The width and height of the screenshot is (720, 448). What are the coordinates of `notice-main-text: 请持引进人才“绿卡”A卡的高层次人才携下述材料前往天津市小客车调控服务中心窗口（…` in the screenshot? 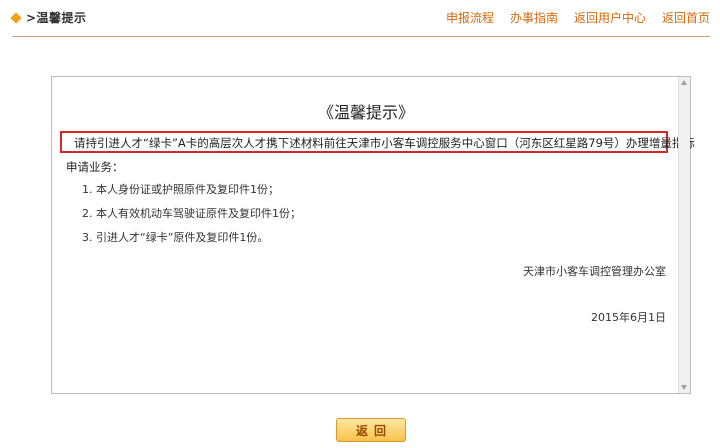 It's located at (384, 143).